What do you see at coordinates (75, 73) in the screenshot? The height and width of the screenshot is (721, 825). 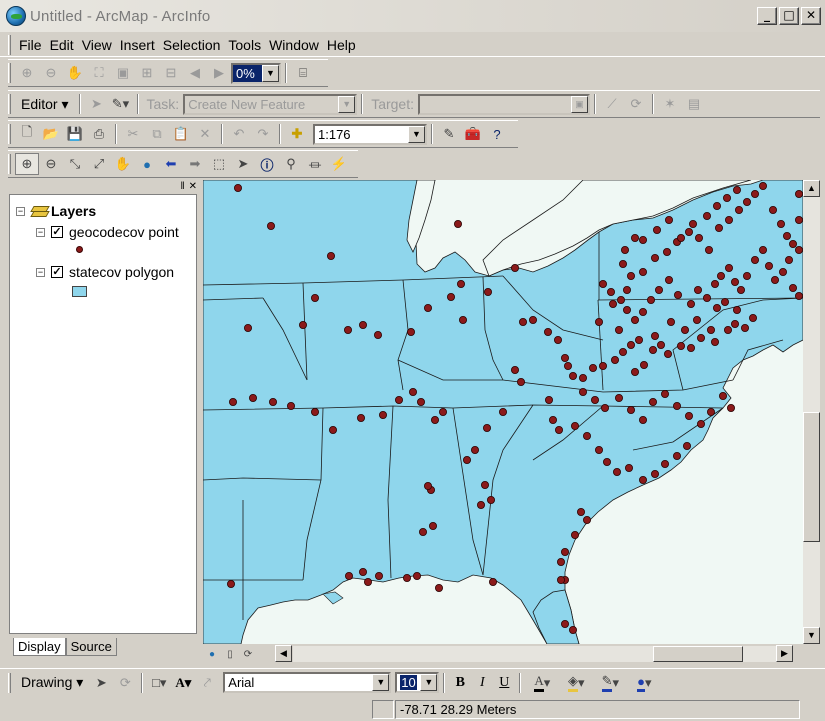 I see `pan-page-icon: ✋` at bounding box center [75, 73].